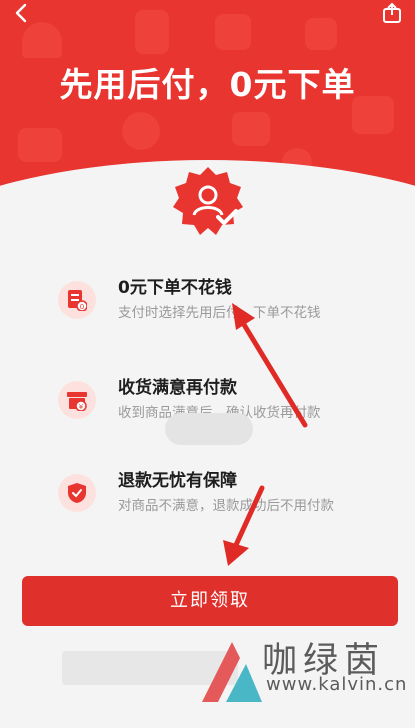 Image resolution: width=415 pixels, height=728 pixels. What do you see at coordinates (209, 429) in the screenshot?
I see `toast-pill` at bounding box center [209, 429].